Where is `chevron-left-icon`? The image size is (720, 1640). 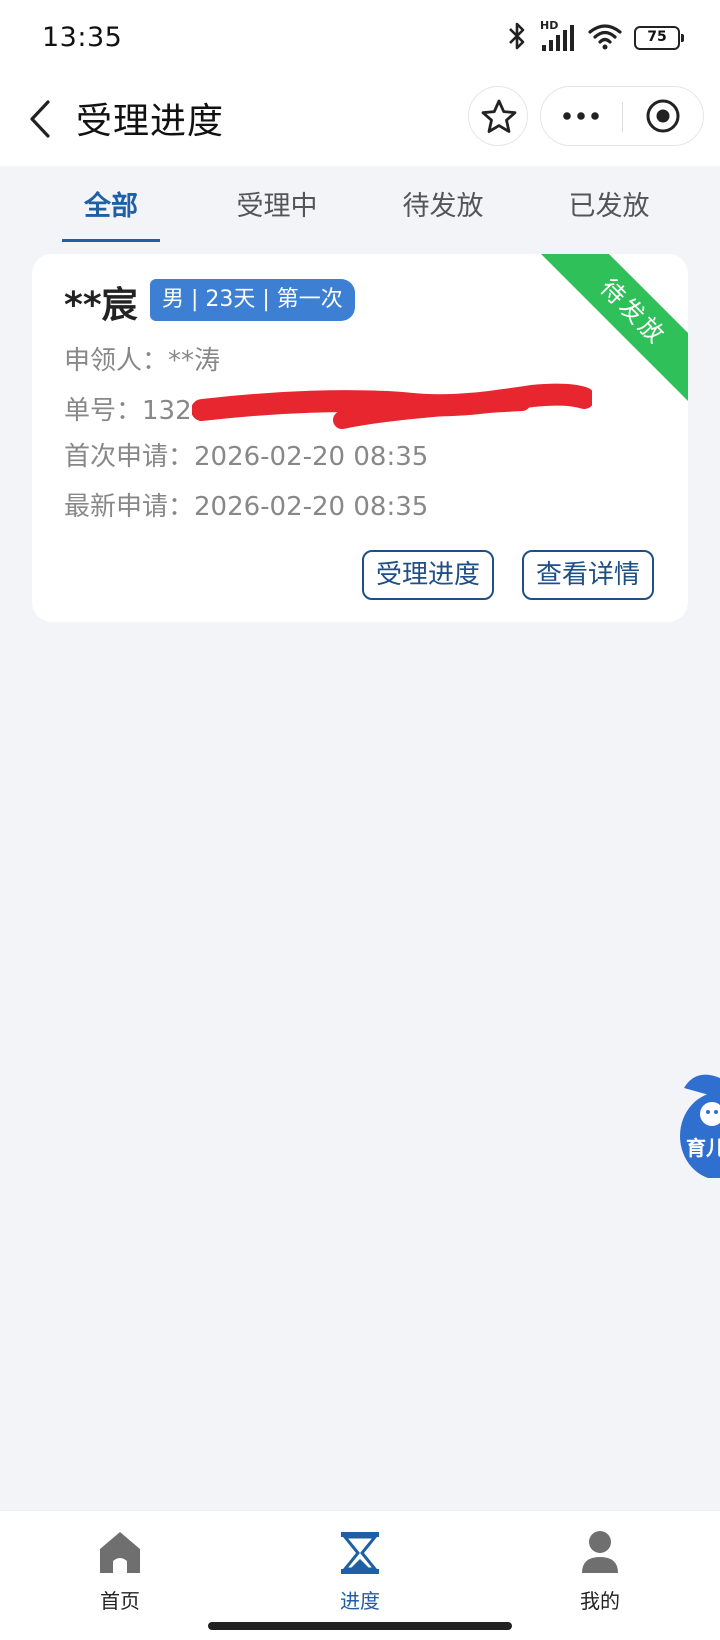 chevron-left-icon is located at coordinates (40, 119).